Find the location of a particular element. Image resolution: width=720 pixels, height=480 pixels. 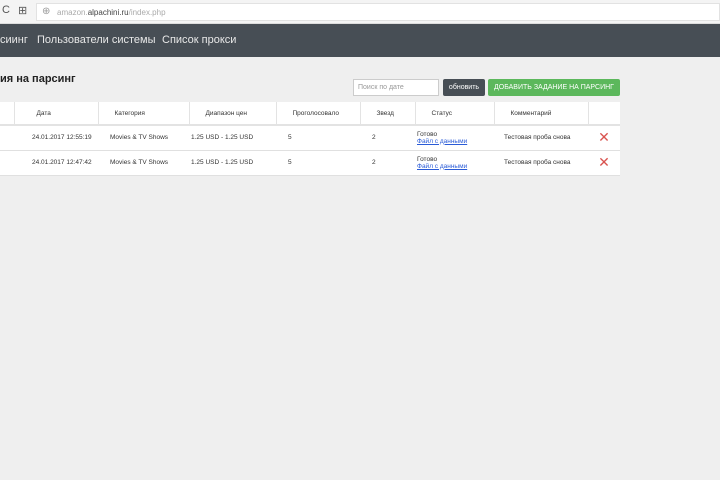

cell-date: 24.01.2017 12:55:19 is located at coordinates (56, 138).